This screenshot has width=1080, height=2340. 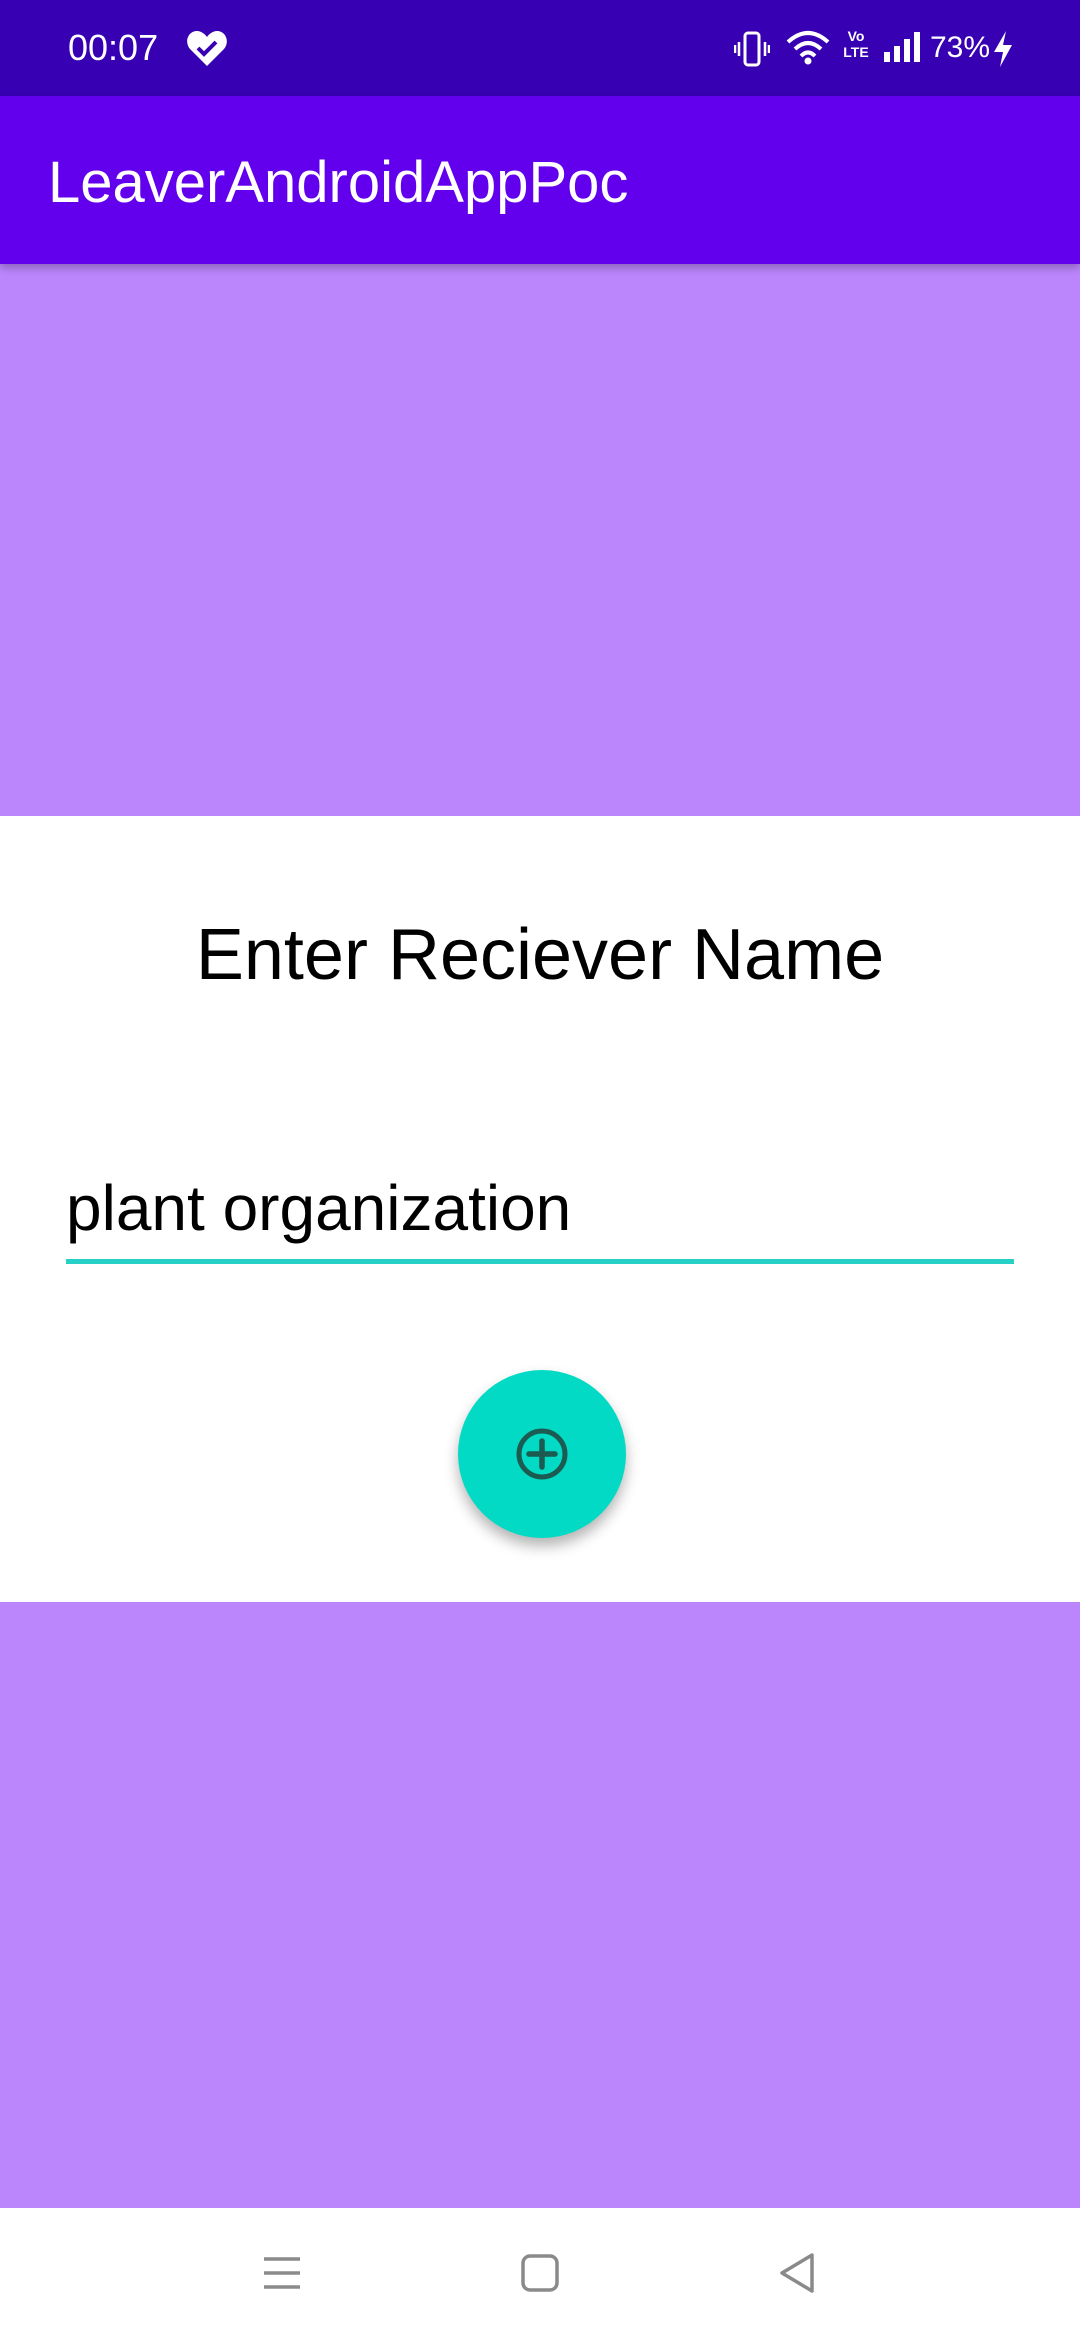 What do you see at coordinates (113, 47) in the screenshot?
I see `status-time: 00:07` at bounding box center [113, 47].